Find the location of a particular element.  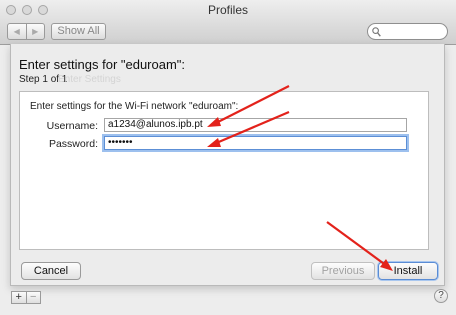

arrow-to-install-icon is located at coordinates (359, 246).